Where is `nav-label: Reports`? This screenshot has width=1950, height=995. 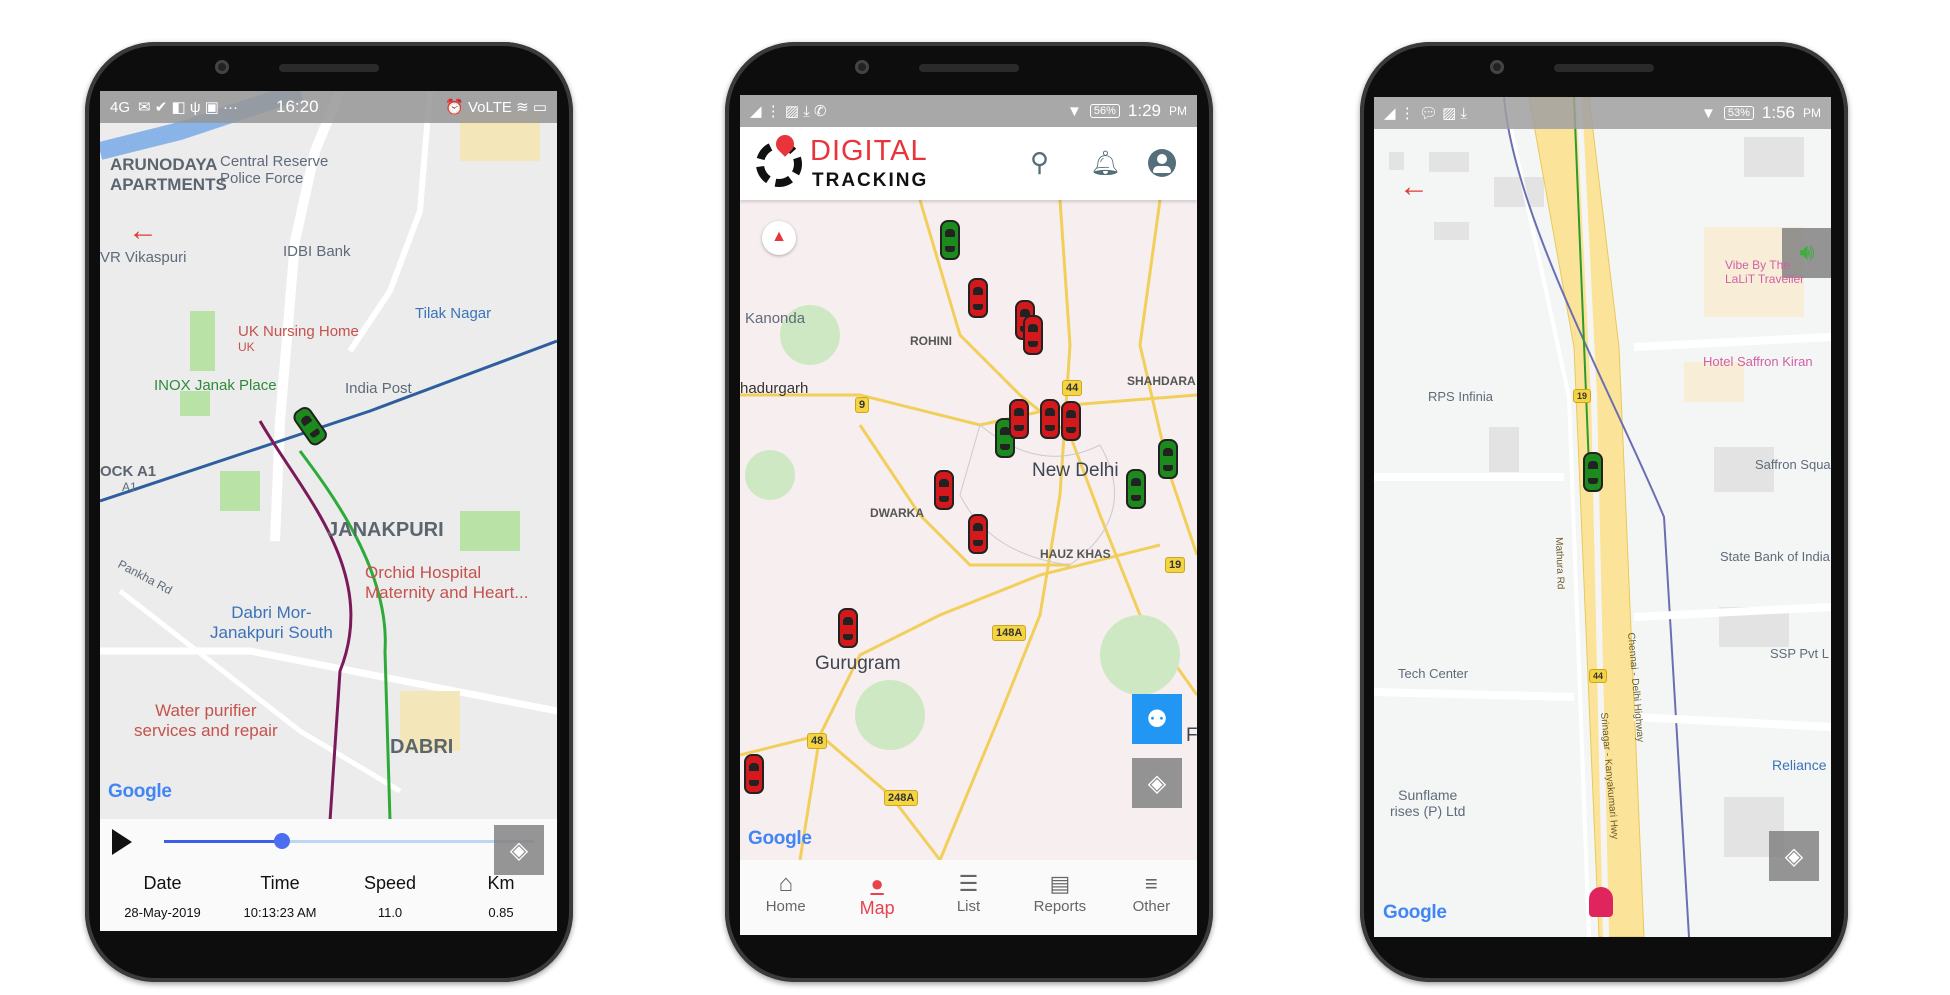 nav-label: Reports is located at coordinates (1060, 906).